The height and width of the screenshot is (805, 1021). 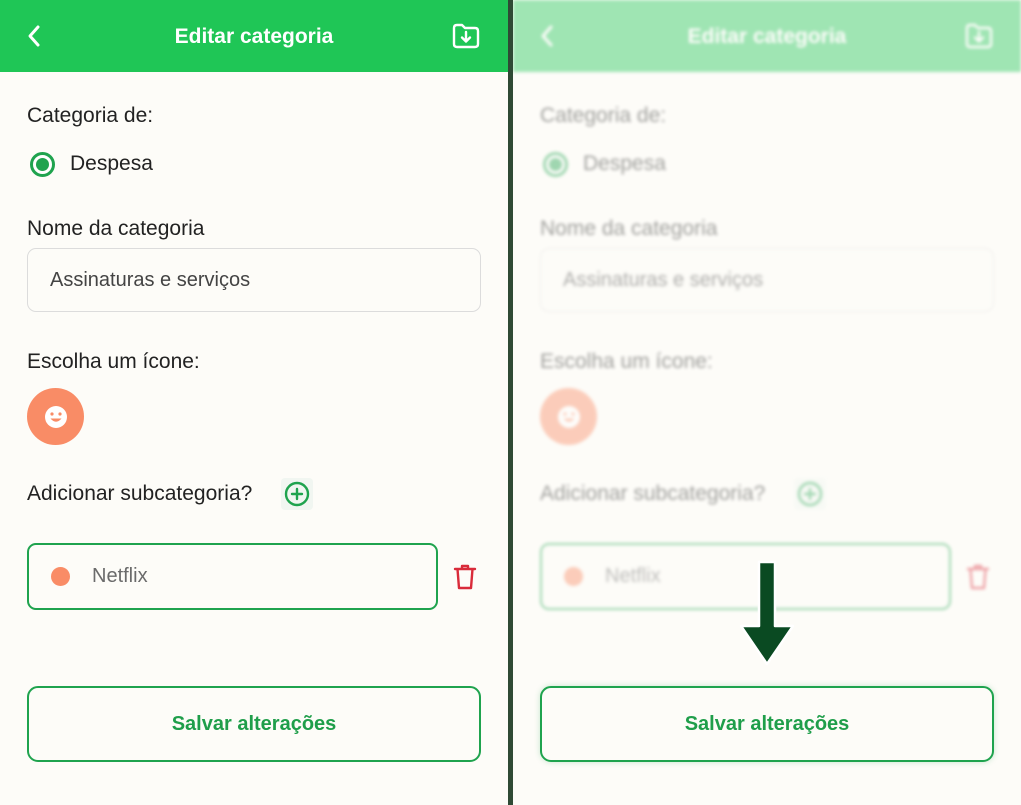 What do you see at coordinates (767, 613) in the screenshot?
I see `arrow-down-indicator-icon` at bounding box center [767, 613].